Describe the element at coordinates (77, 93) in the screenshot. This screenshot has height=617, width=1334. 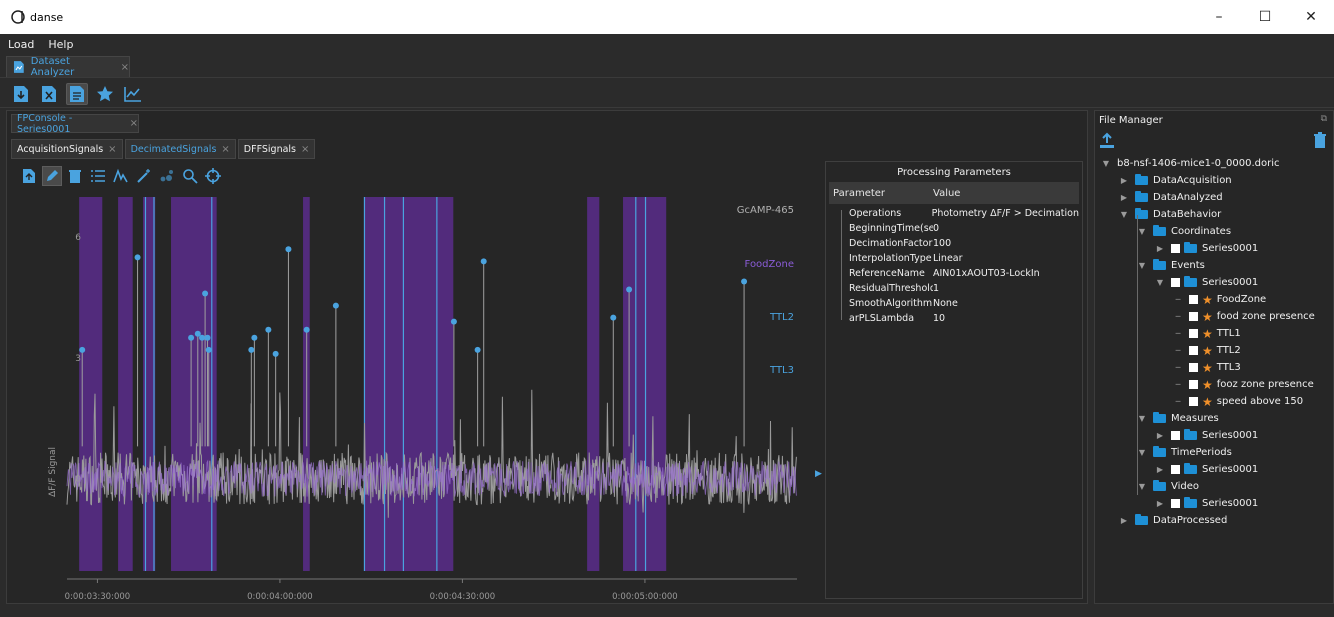
I see `document-button` at that location.